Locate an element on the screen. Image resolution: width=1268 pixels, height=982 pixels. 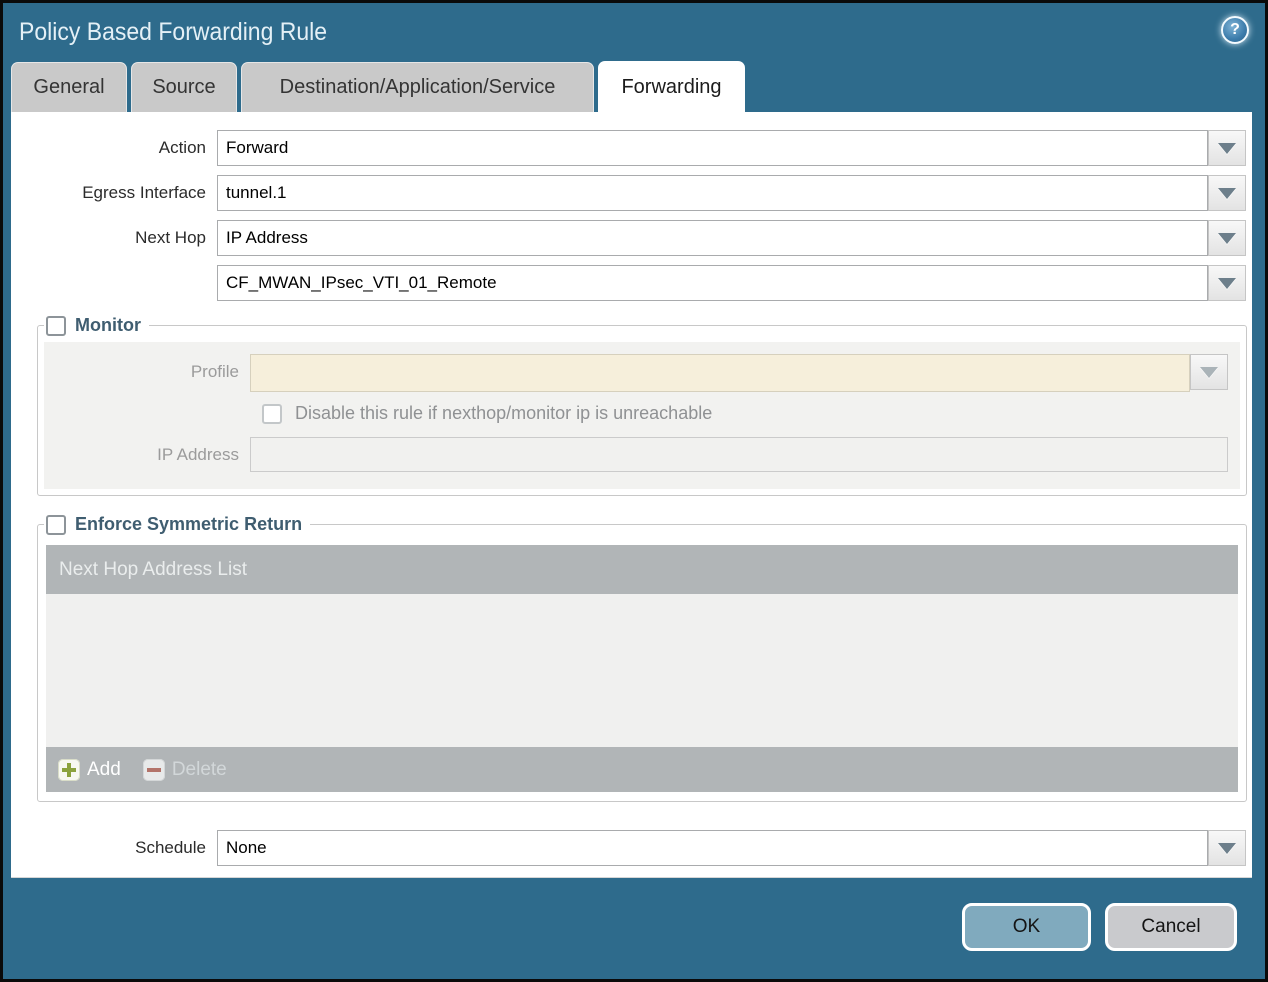
next-hop-label: Next Hop is located at coordinates (170, 237).